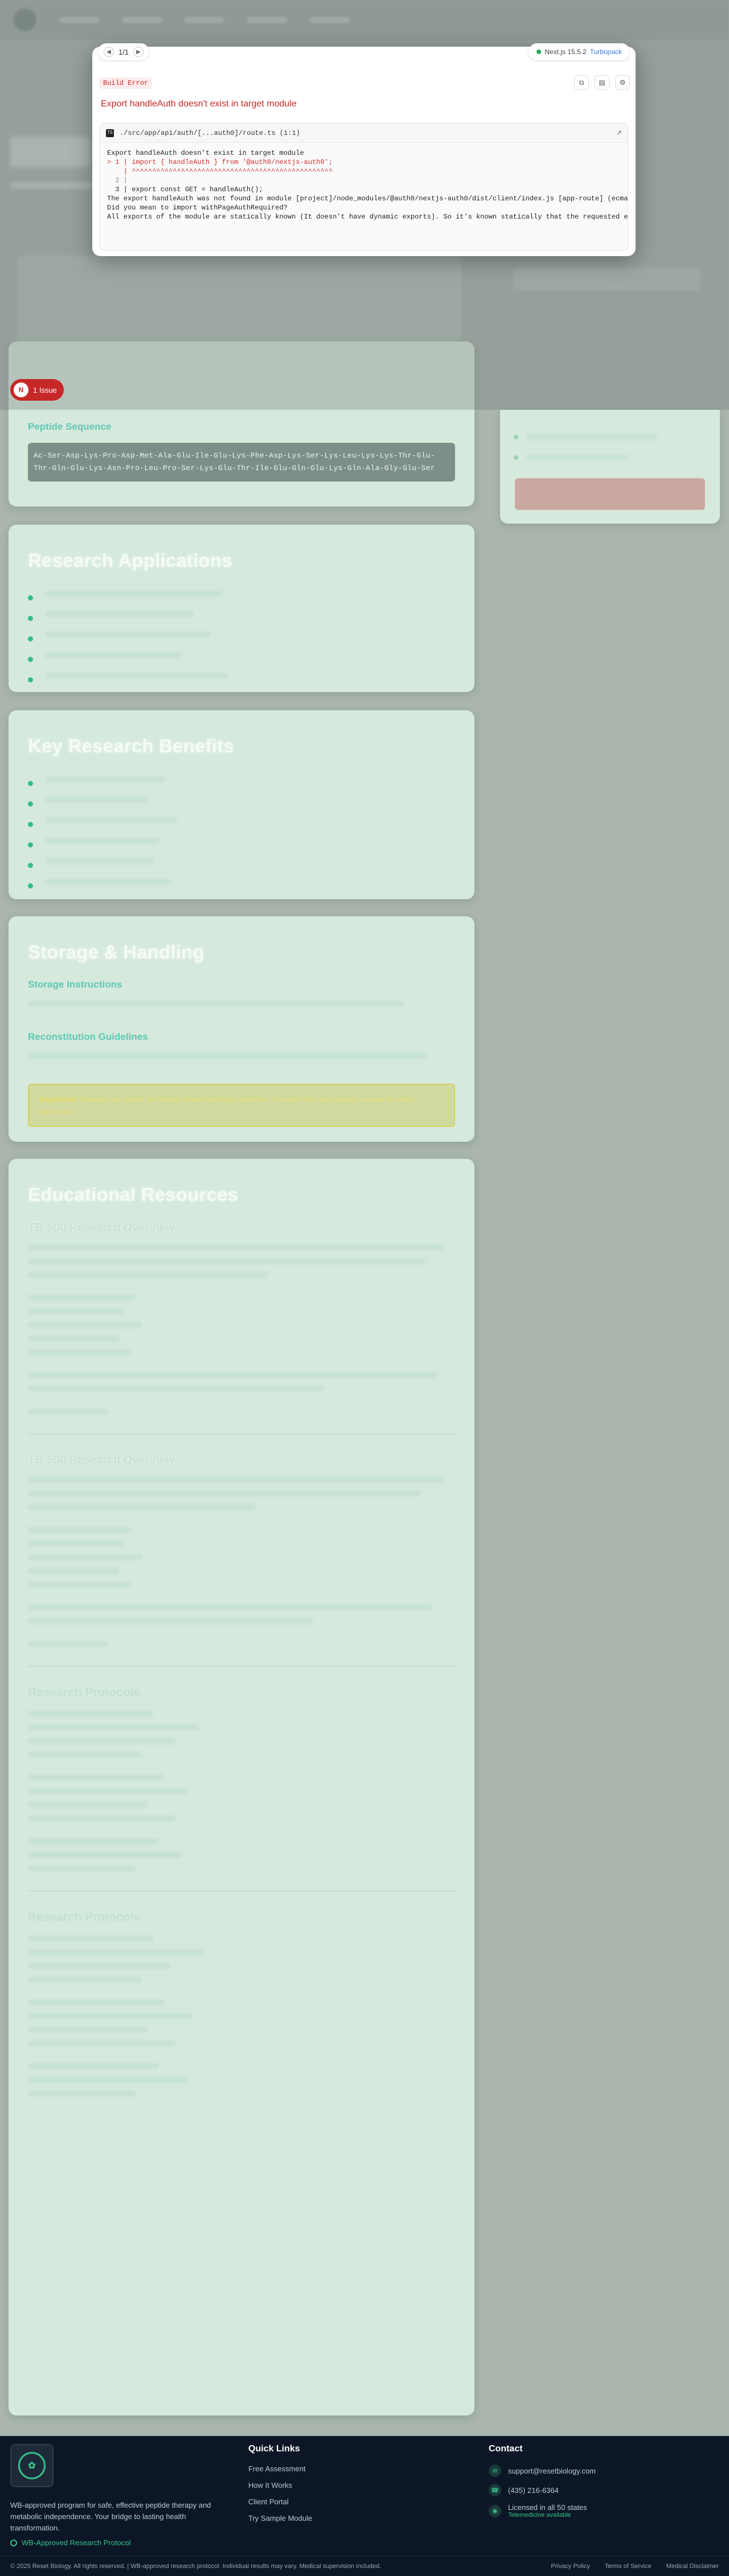 The image size is (729, 2576). What do you see at coordinates (539, 52) in the screenshot?
I see `status-dot-icon` at bounding box center [539, 52].